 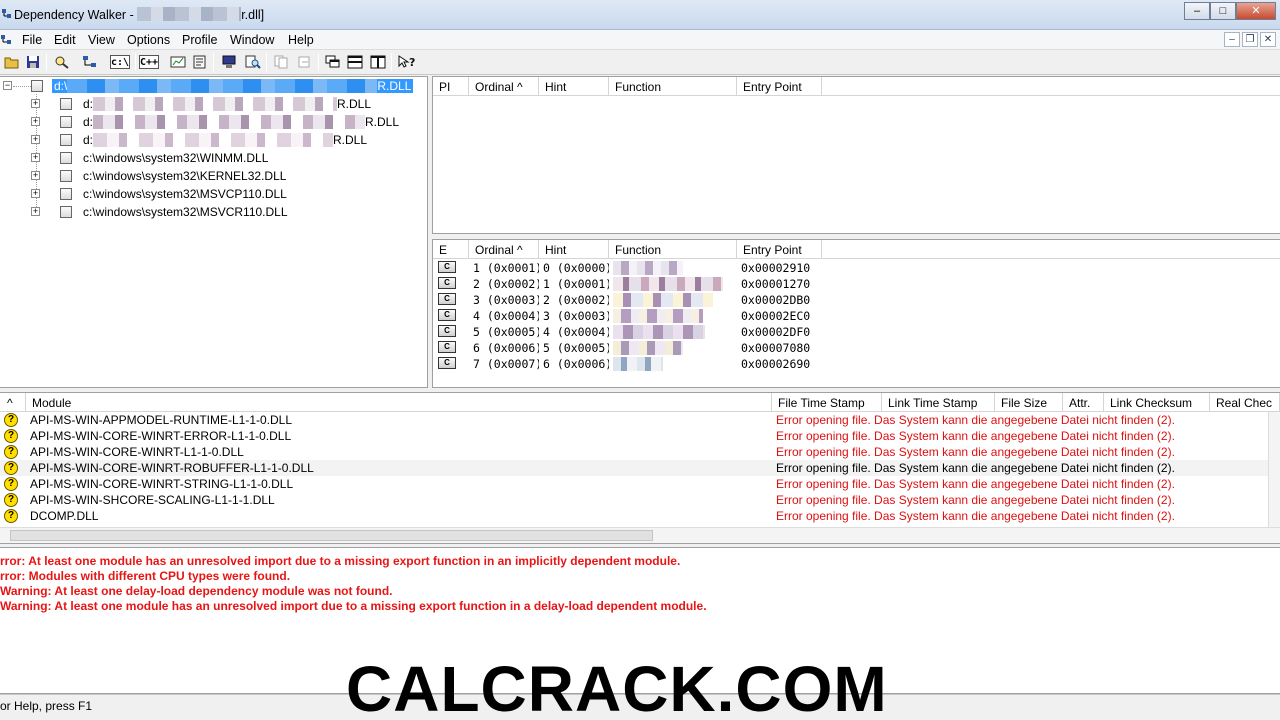 What do you see at coordinates (11, 62) in the screenshot?
I see `open-folder-icon` at bounding box center [11, 62].